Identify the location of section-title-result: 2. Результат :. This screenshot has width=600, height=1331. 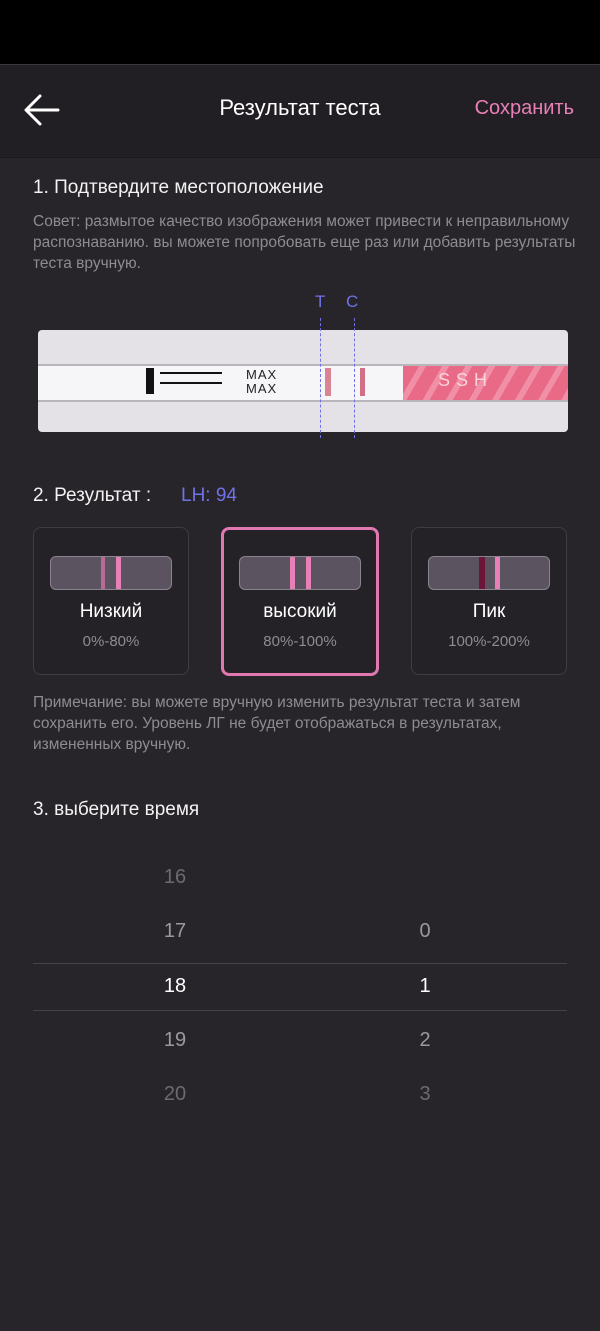
(92, 495).